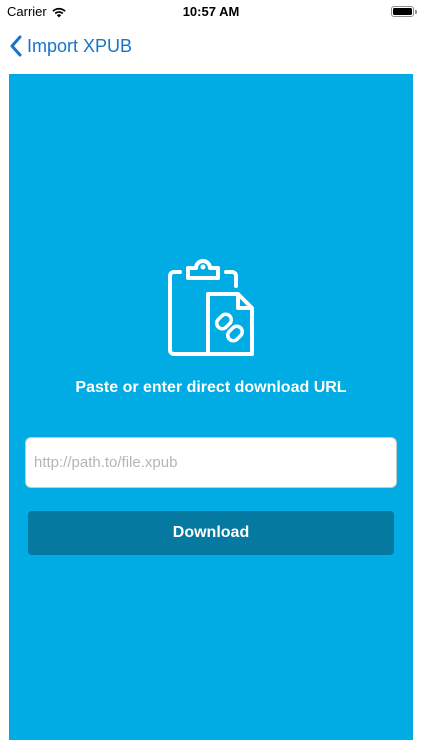  I want to click on battery-icon, so click(404, 11).